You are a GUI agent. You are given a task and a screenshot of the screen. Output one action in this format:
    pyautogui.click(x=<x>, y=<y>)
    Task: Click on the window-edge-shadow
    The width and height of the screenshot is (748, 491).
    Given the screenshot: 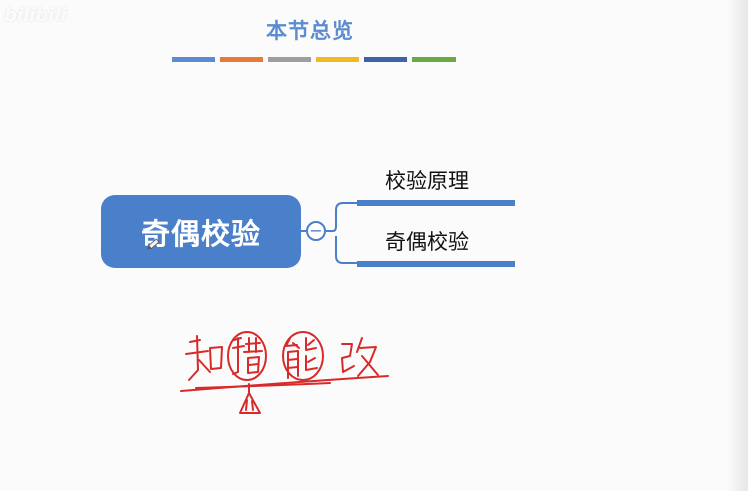 What is the action you would take?
    pyautogui.click(x=737, y=245)
    